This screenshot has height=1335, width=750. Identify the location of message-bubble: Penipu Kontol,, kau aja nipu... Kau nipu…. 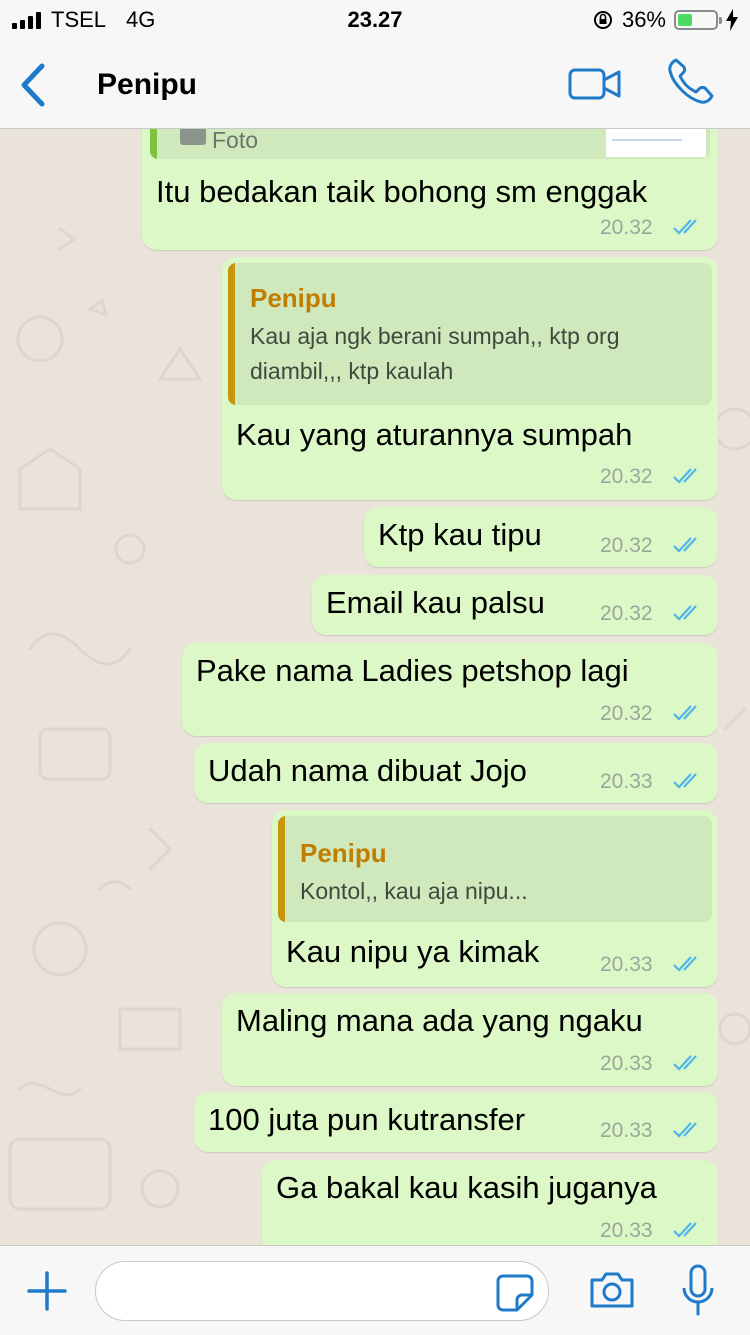
(495, 898).